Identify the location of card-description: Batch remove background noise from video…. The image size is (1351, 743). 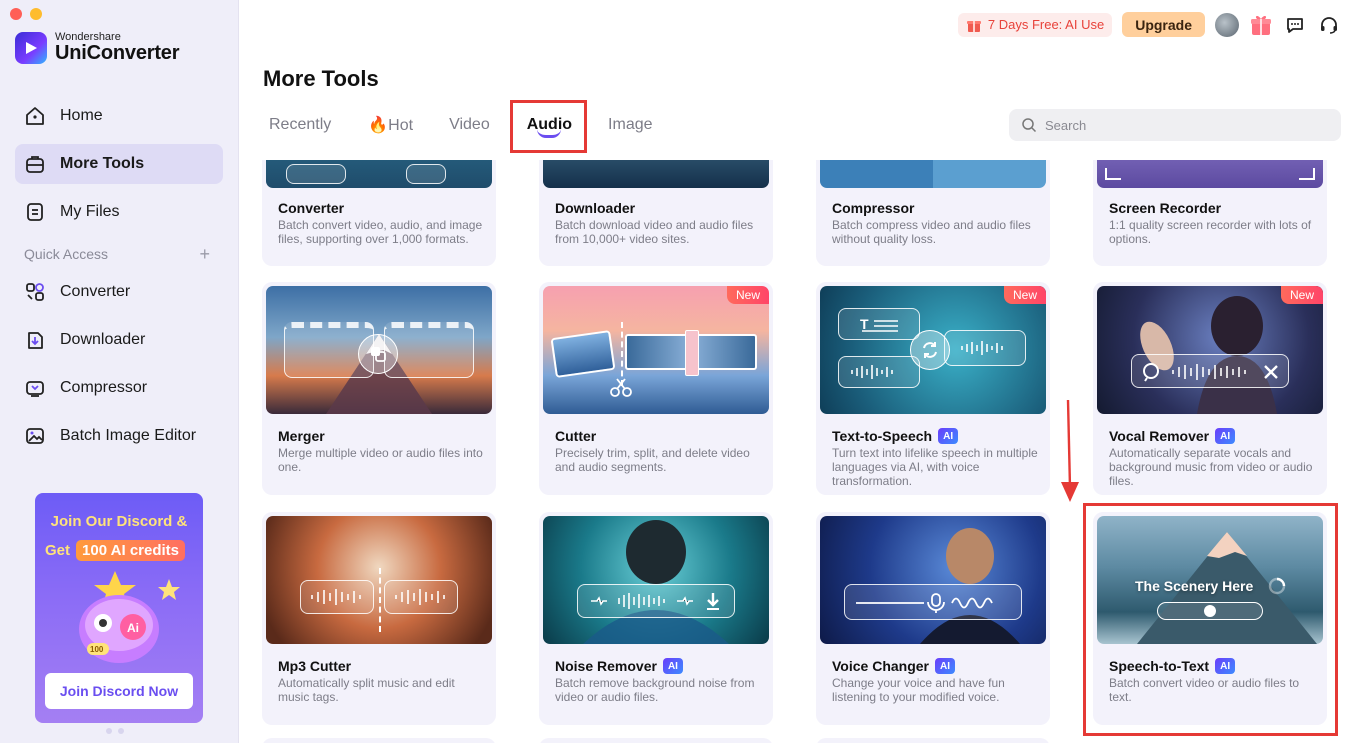
(655, 690).